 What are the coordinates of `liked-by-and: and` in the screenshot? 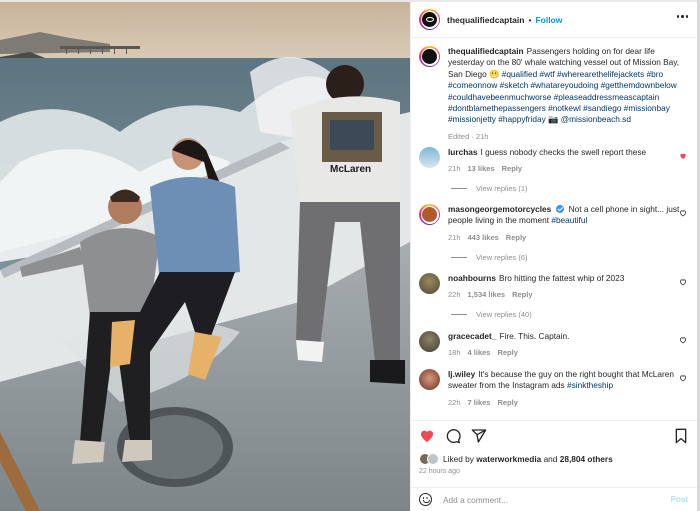 It's located at (550, 459).